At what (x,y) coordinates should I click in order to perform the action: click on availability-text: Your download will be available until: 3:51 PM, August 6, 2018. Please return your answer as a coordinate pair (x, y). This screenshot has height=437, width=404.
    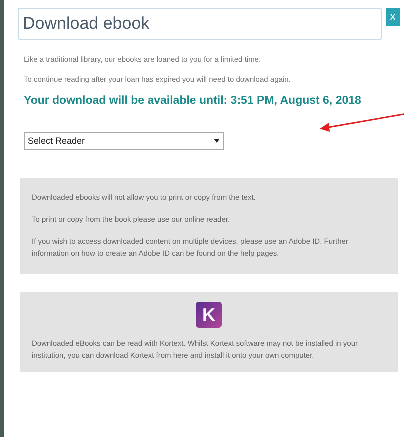
    Looking at the image, I should click on (192, 101).